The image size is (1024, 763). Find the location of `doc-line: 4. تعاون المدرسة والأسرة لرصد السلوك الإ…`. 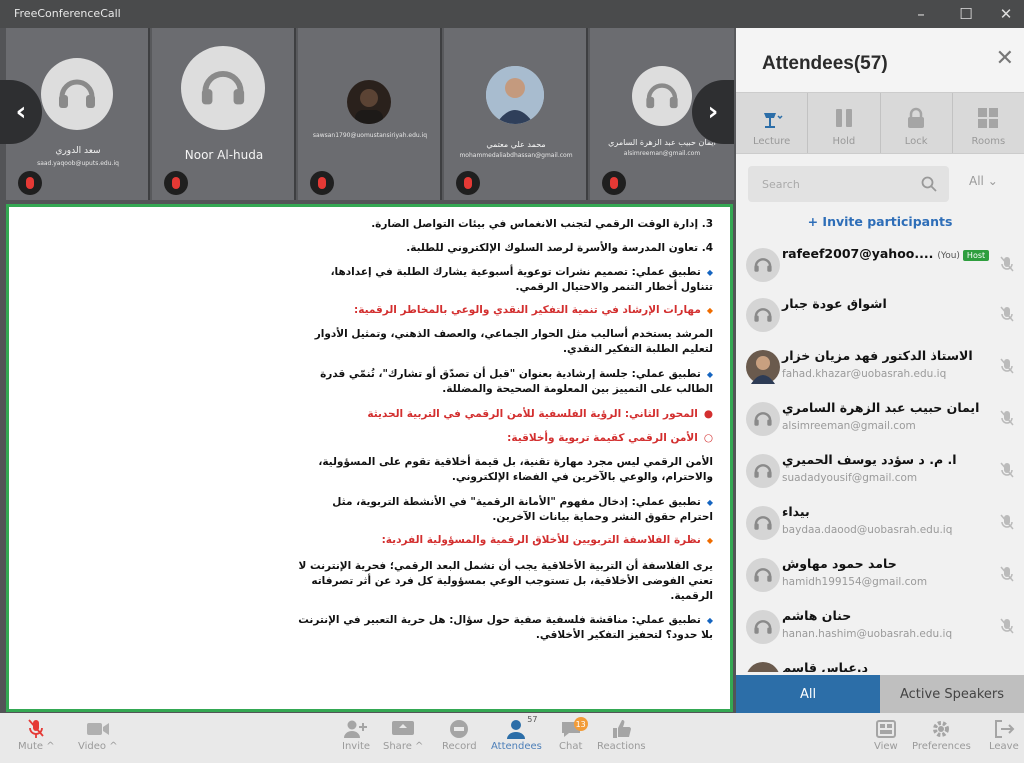

doc-line: 4. تعاون المدرسة والأسرة لرصد السلوك الإ… is located at coordinates (559, 248).